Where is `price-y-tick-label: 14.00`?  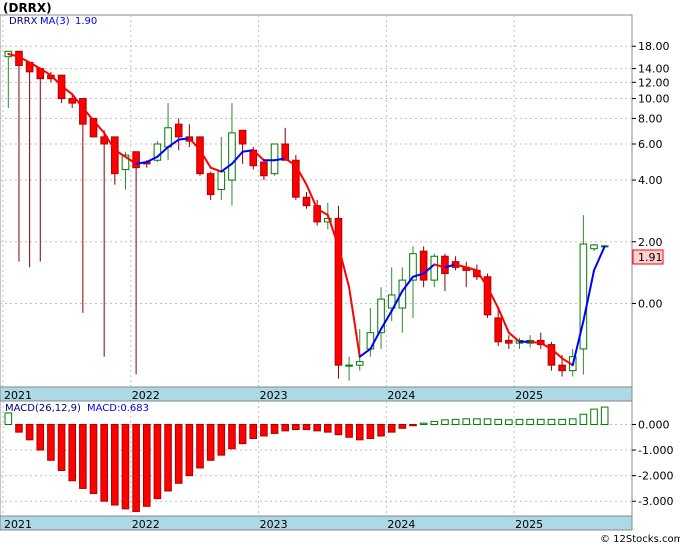
price-y-tick-label: 14.00 is located at coordinates (654, 69).